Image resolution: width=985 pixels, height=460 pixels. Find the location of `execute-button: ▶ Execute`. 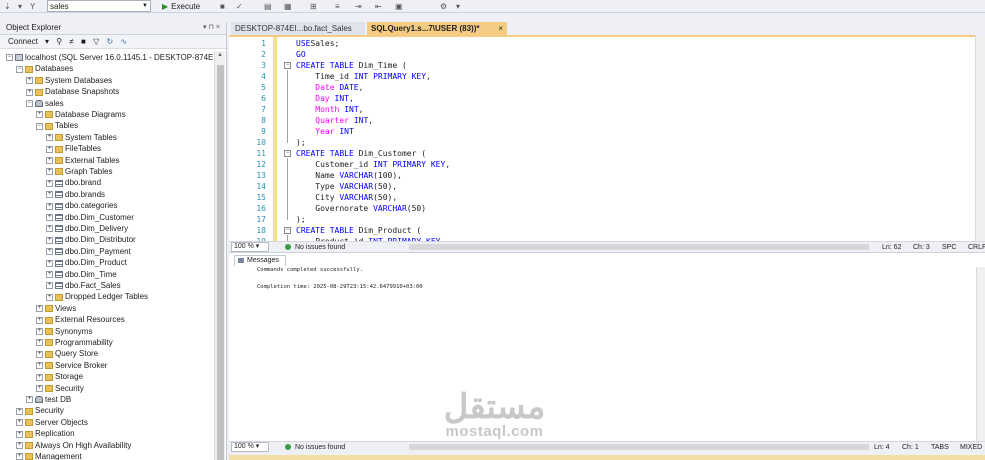

execute-button: ▶ Execute is located at coordinates (181, 6).